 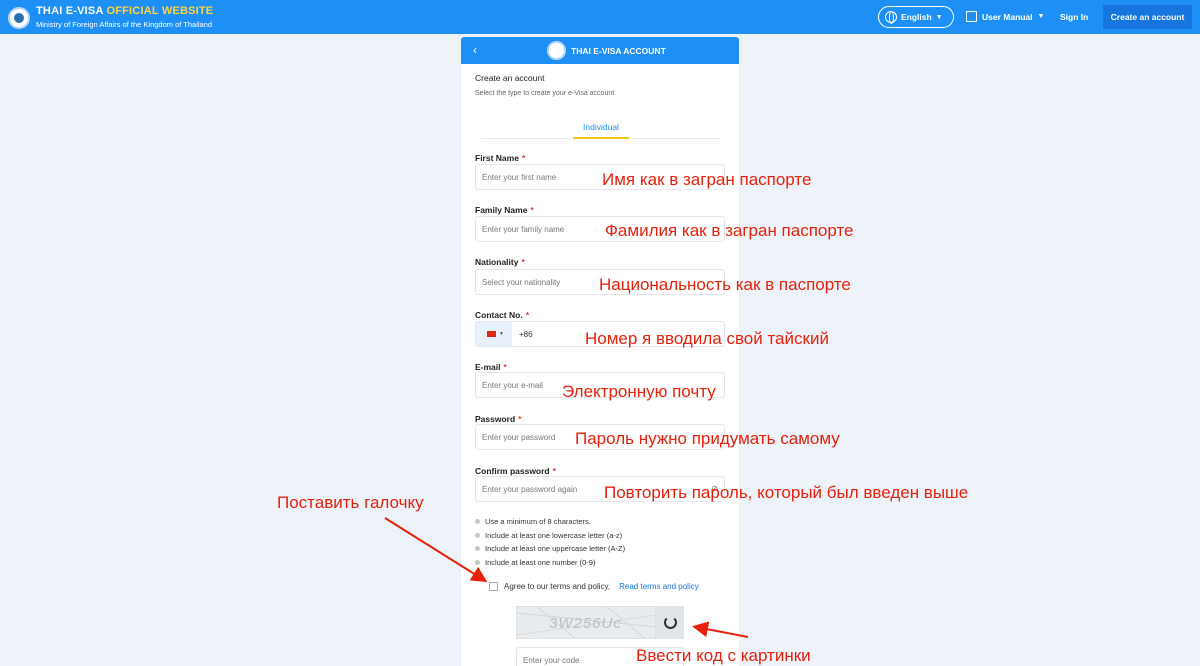 What do you see at coordinates (436, 550) in the screenshot?
I see `arrow-to-checkbox` at bounding box center [436, 550].